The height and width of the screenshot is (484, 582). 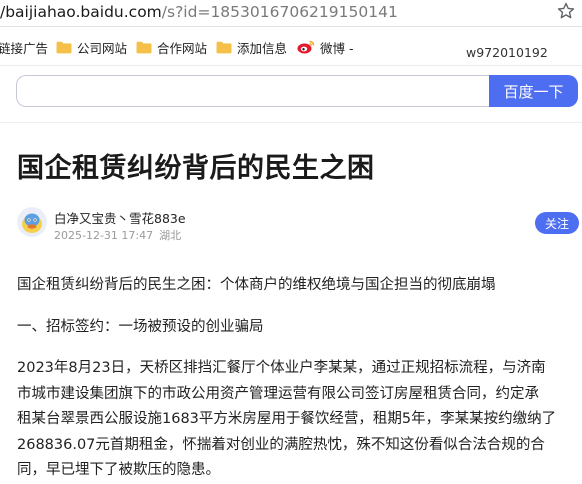 I want to click on star-icon, so click(x=566, y=11).